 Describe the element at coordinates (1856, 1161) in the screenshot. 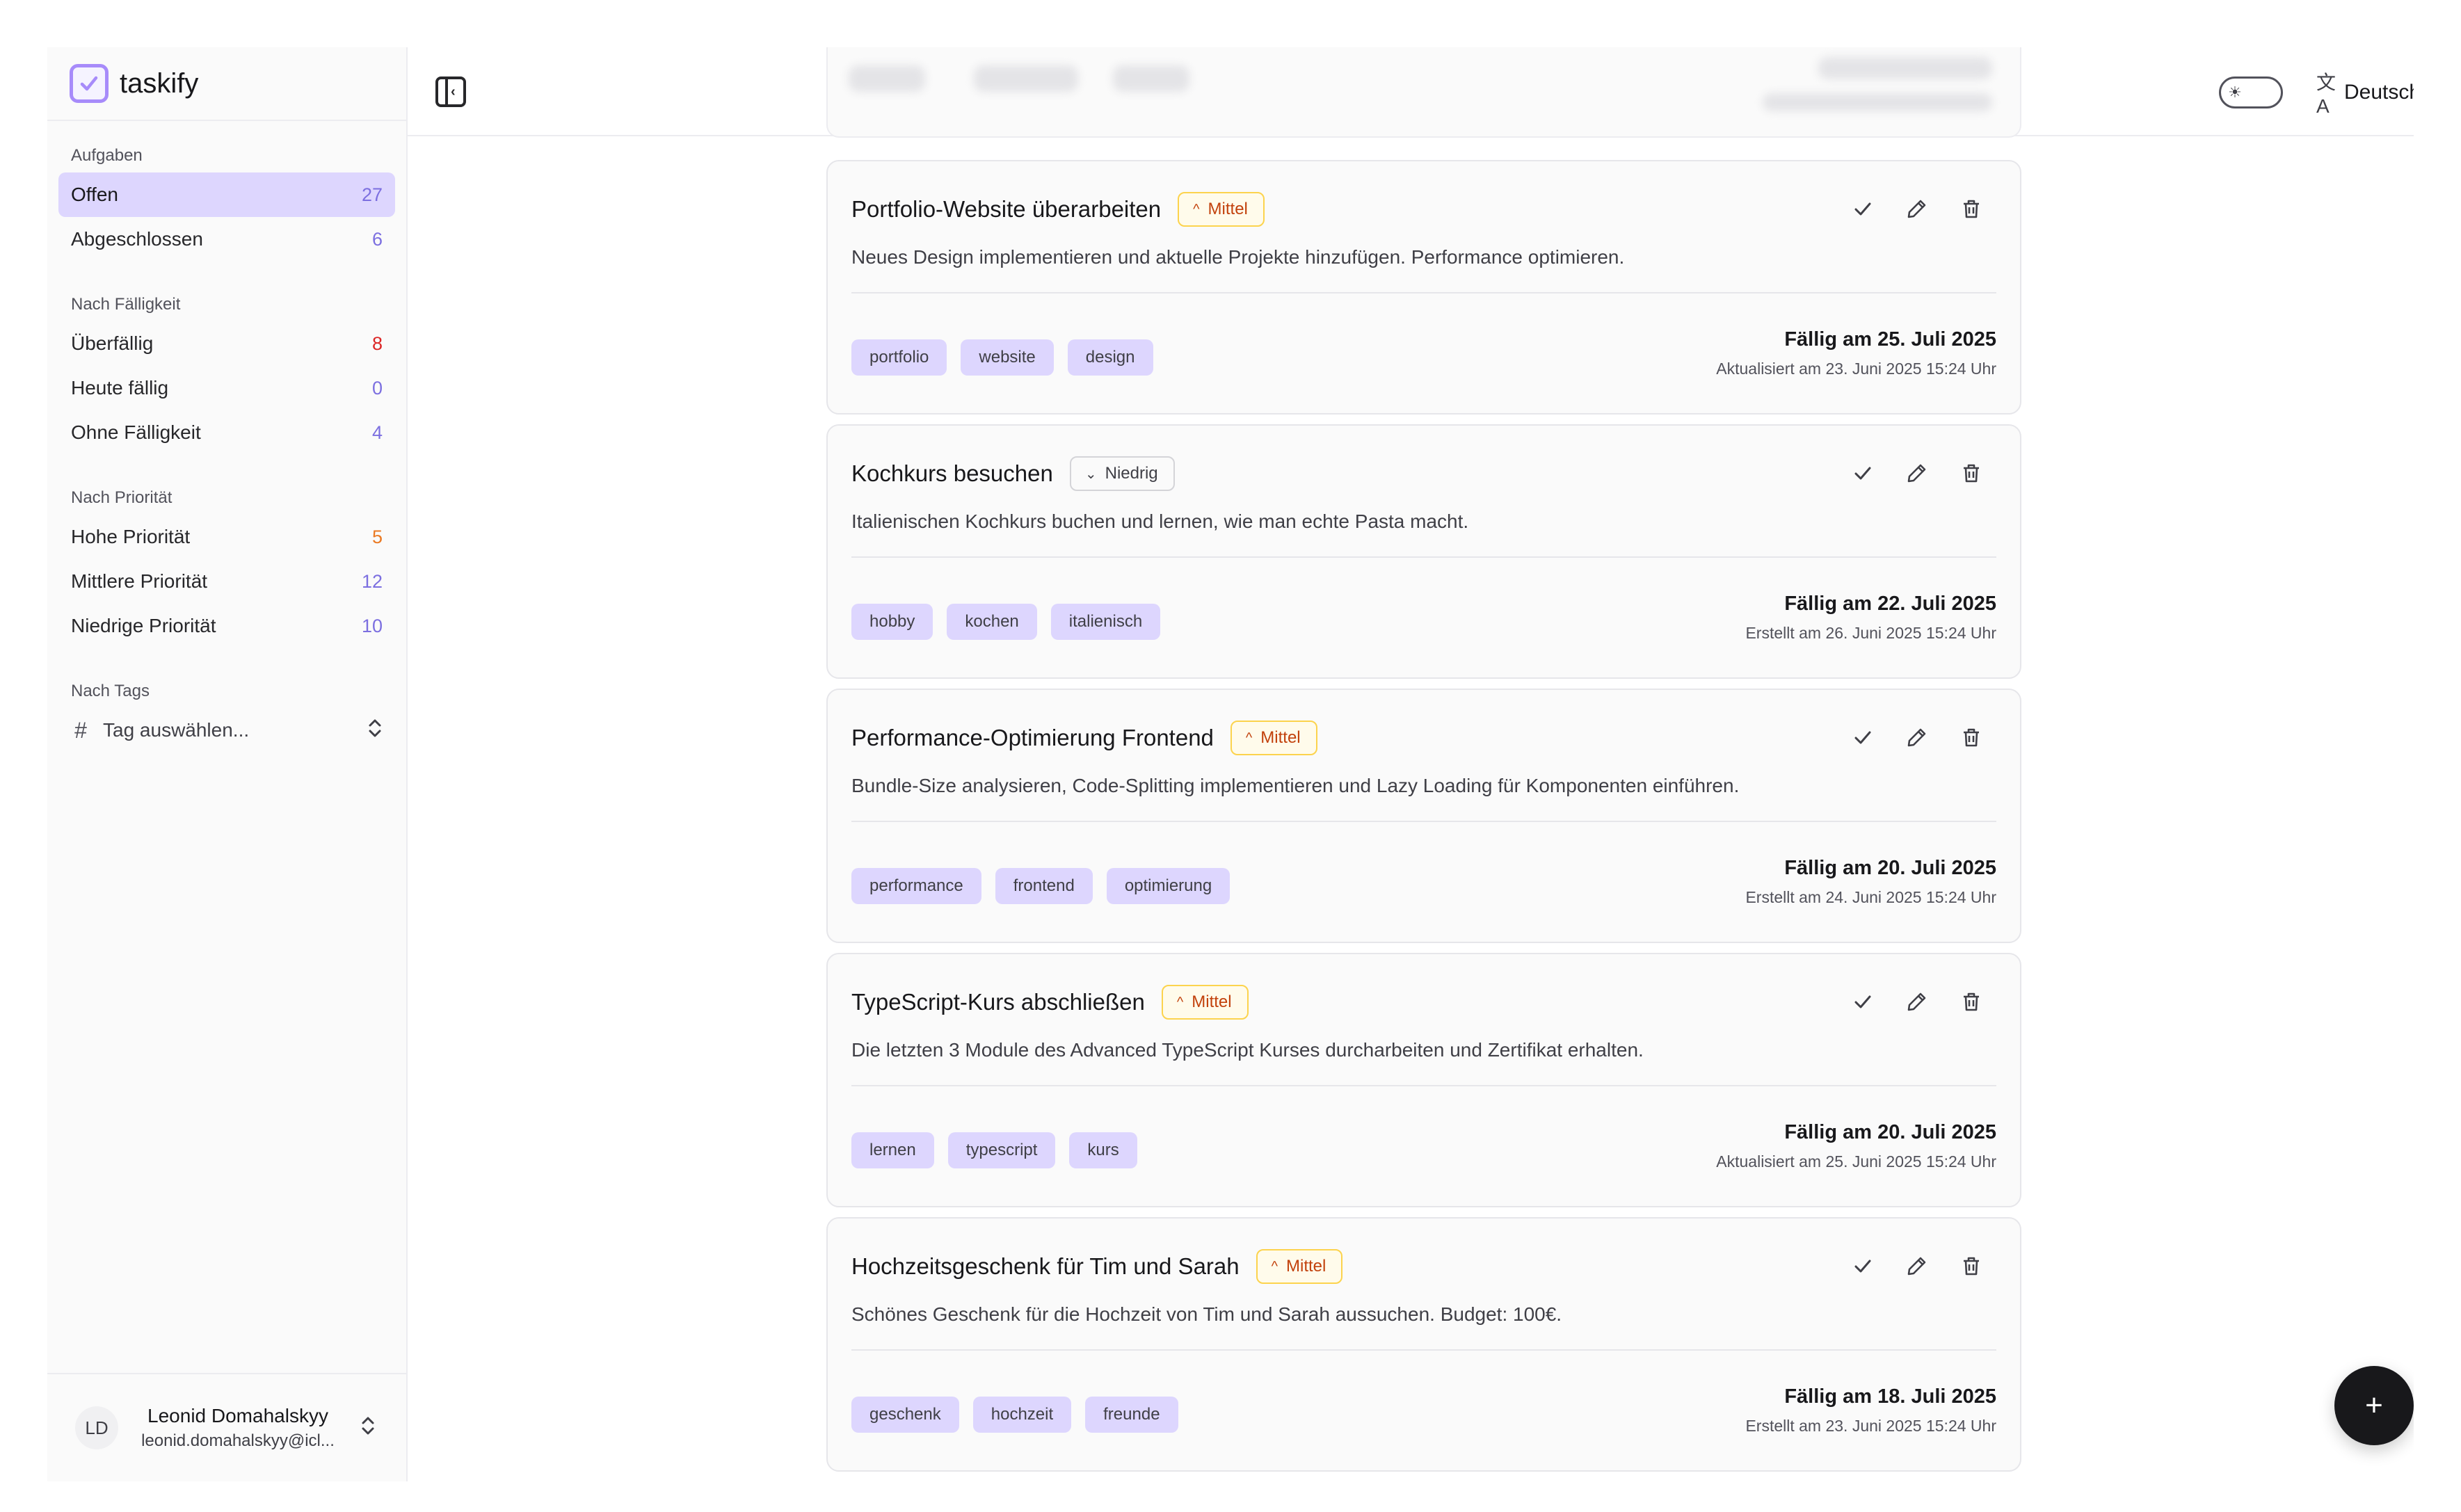

I see `task-timestamp: Aktualisiert am 25. Juni 2025 15:24 Uhr` at that location.